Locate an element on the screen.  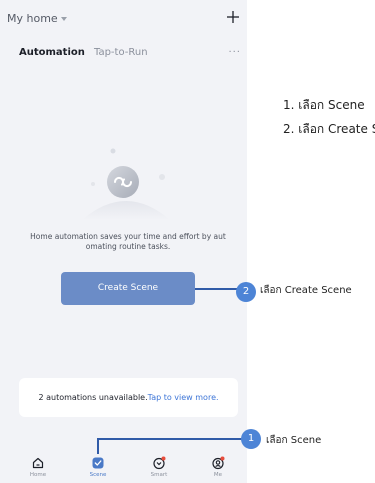
callout-2-line is located at coordinates (217, 289).